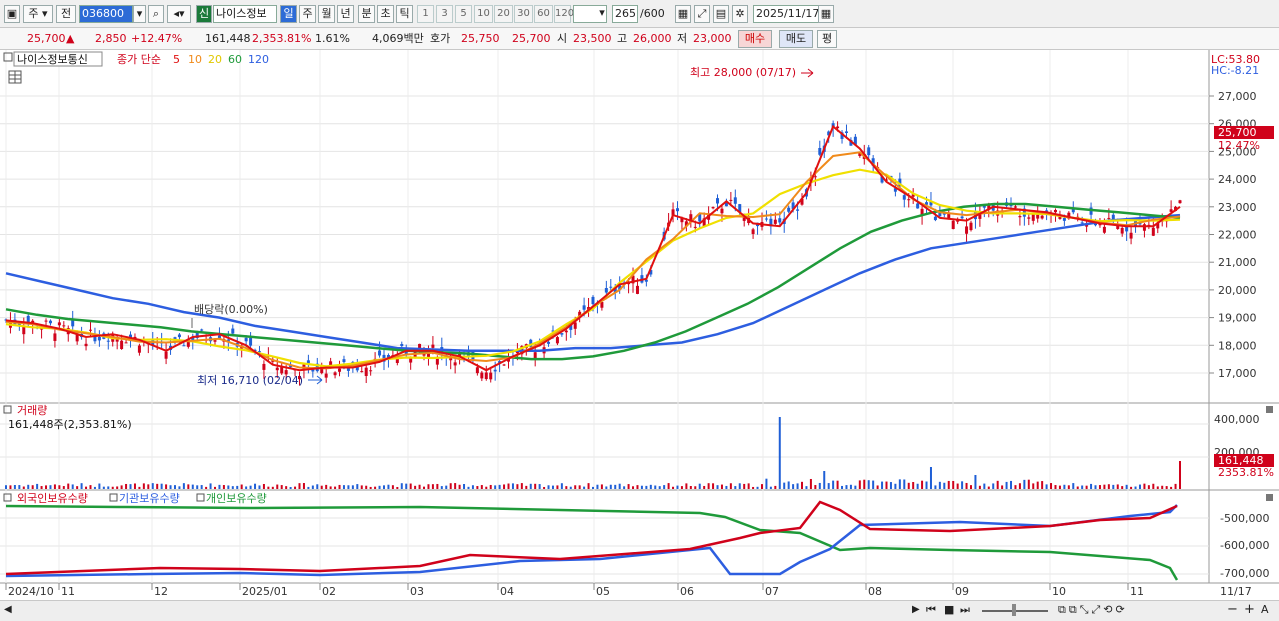 This screenshot has height=621, width=1279. Describe the element at coordinates (1269, 497) in the screenshot. I see `holding-panel-close` at that location.